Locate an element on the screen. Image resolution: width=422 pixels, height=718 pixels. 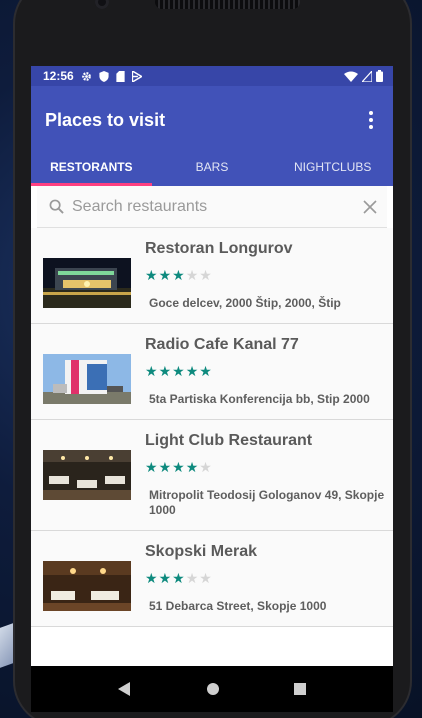
sd-card-icon is located at coordinates (120, 76).